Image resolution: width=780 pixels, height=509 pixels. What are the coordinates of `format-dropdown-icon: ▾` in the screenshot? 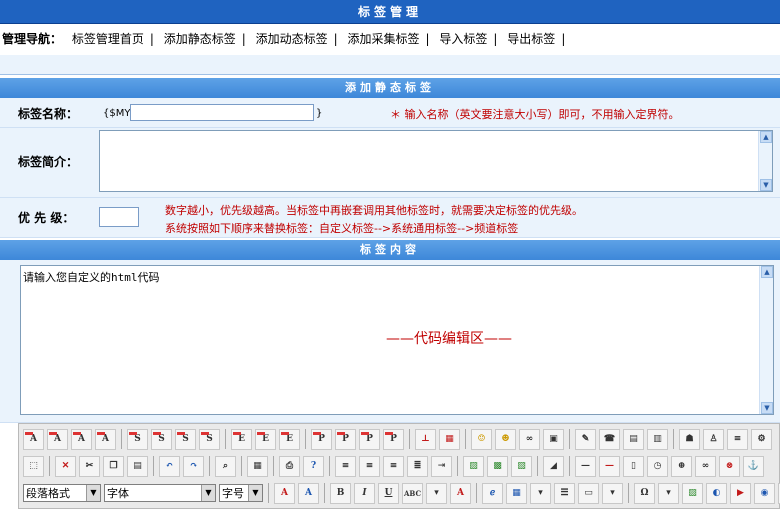 It's located at (436, 493).